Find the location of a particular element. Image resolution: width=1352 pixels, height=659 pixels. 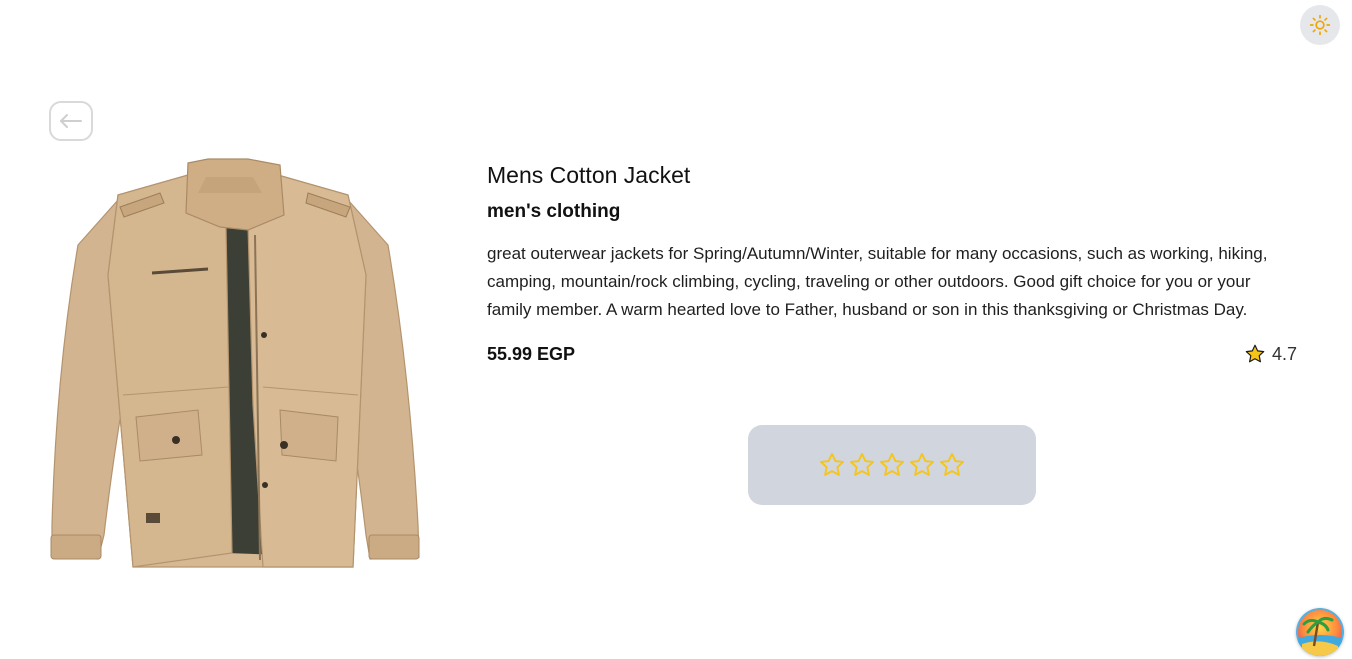

back-button is located at coordinates (71, 121).